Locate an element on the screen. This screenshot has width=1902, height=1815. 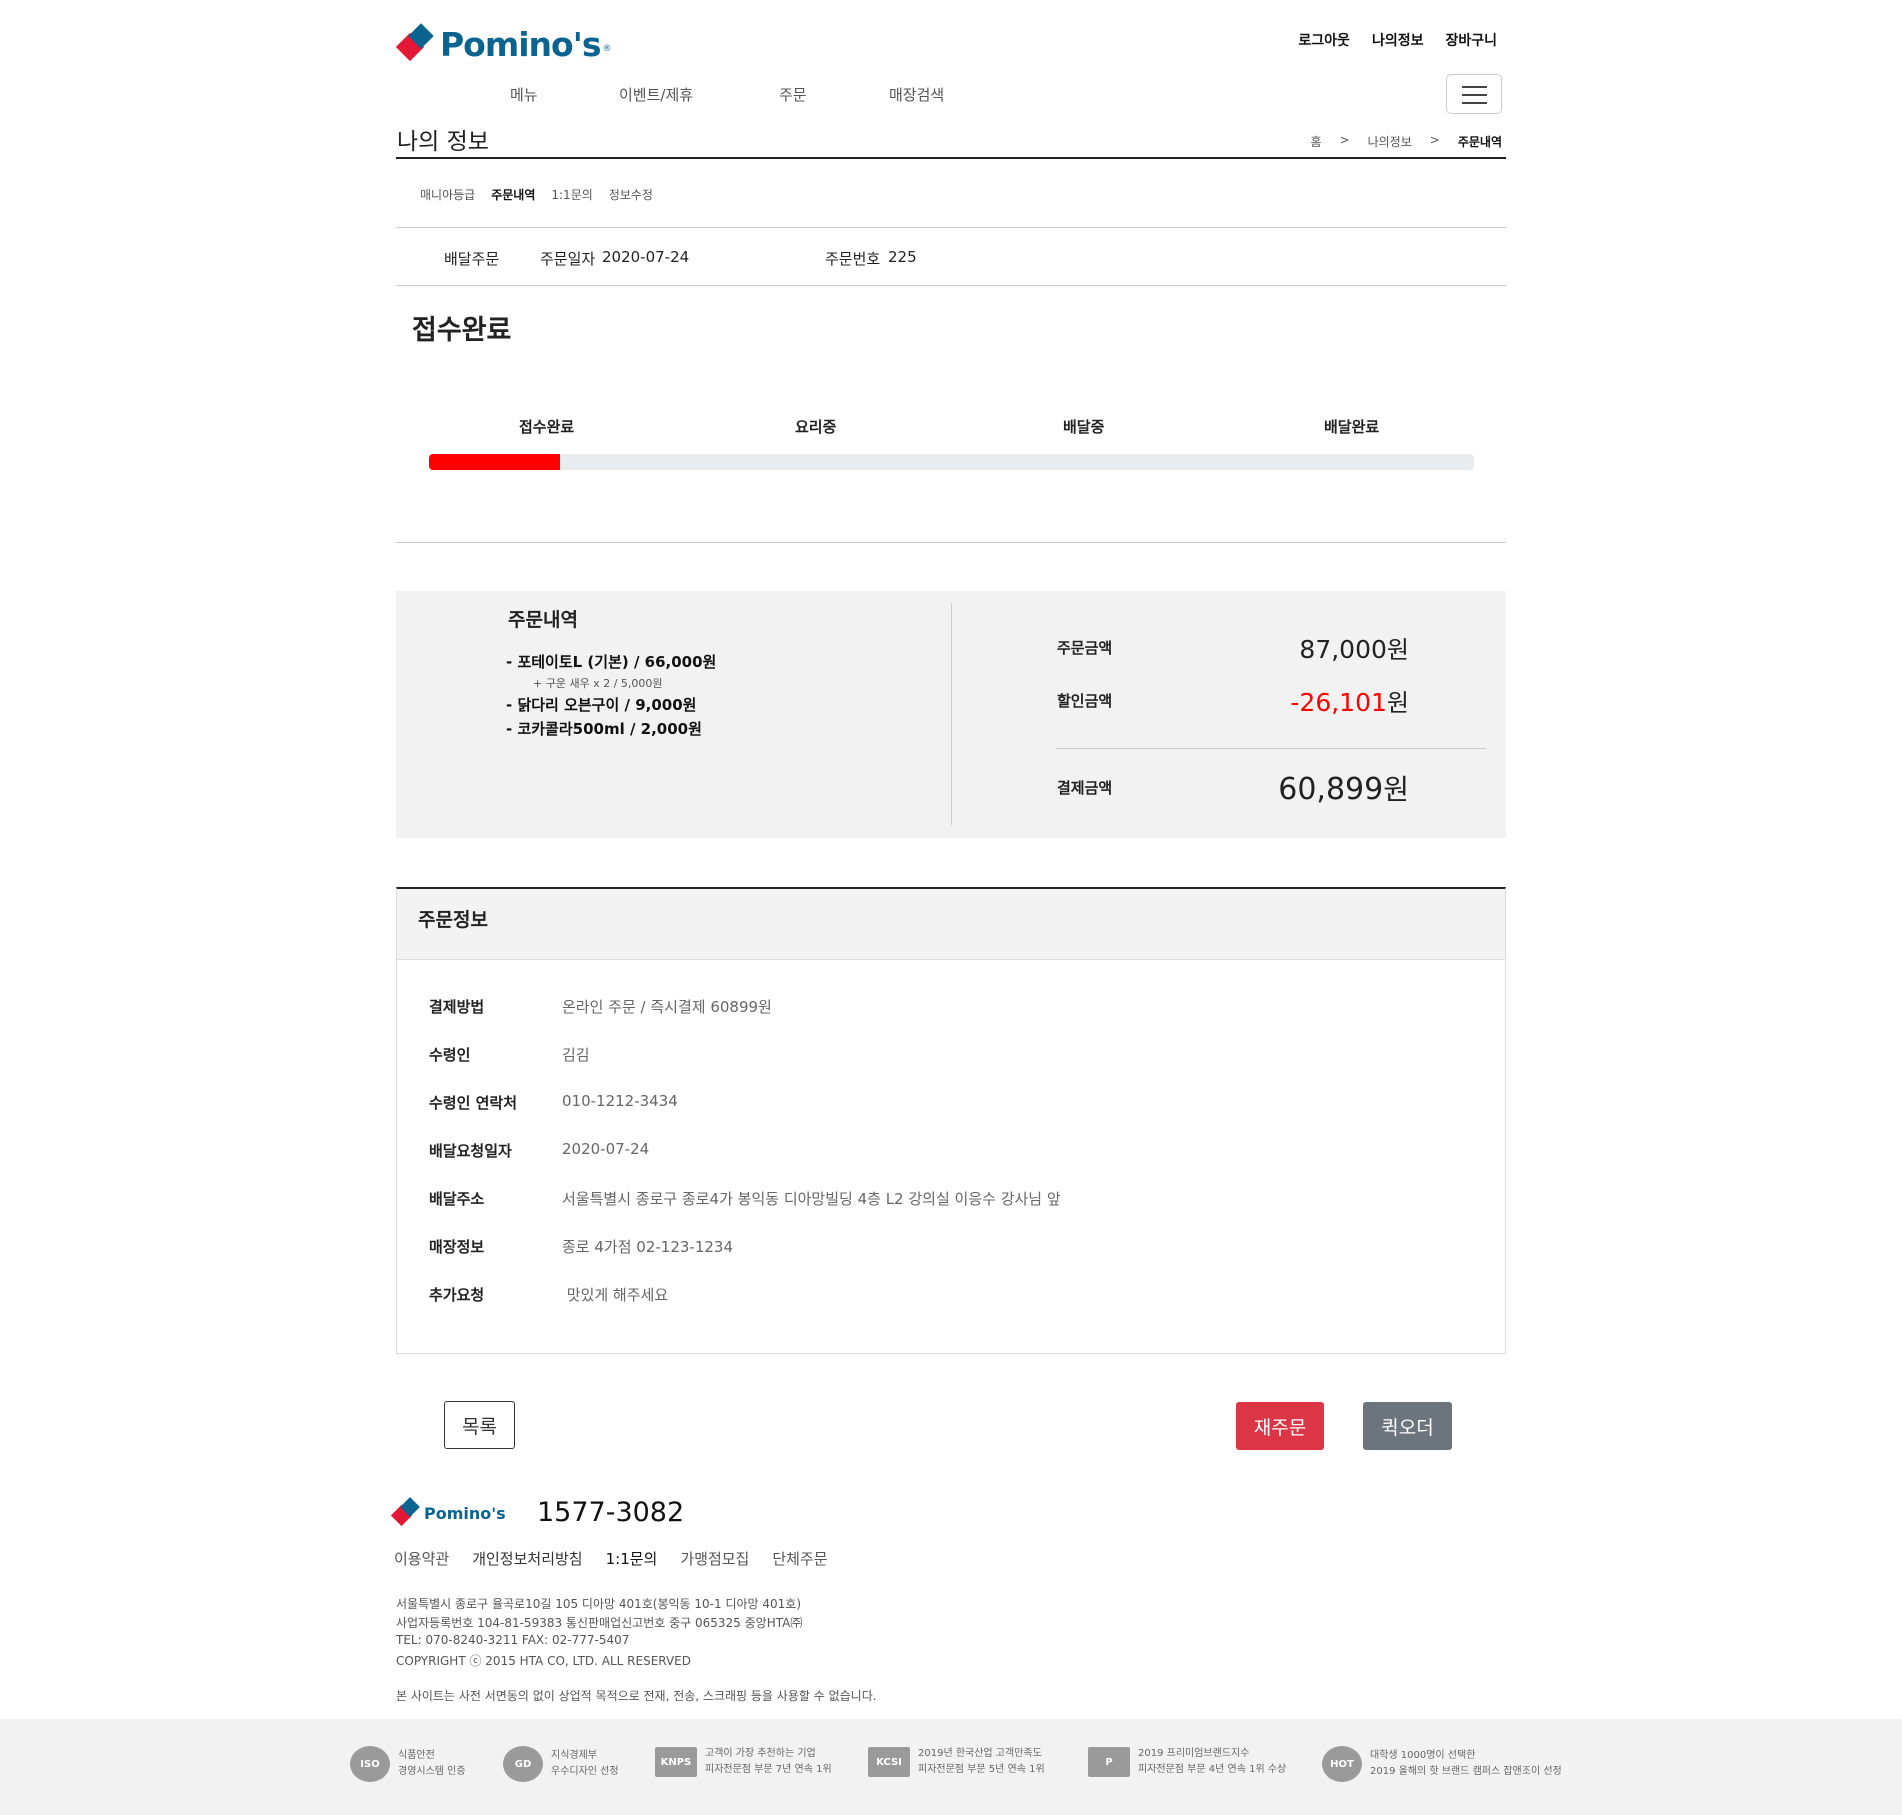
cert-line: 지식경제부 is located at coordinates (574, 1755).